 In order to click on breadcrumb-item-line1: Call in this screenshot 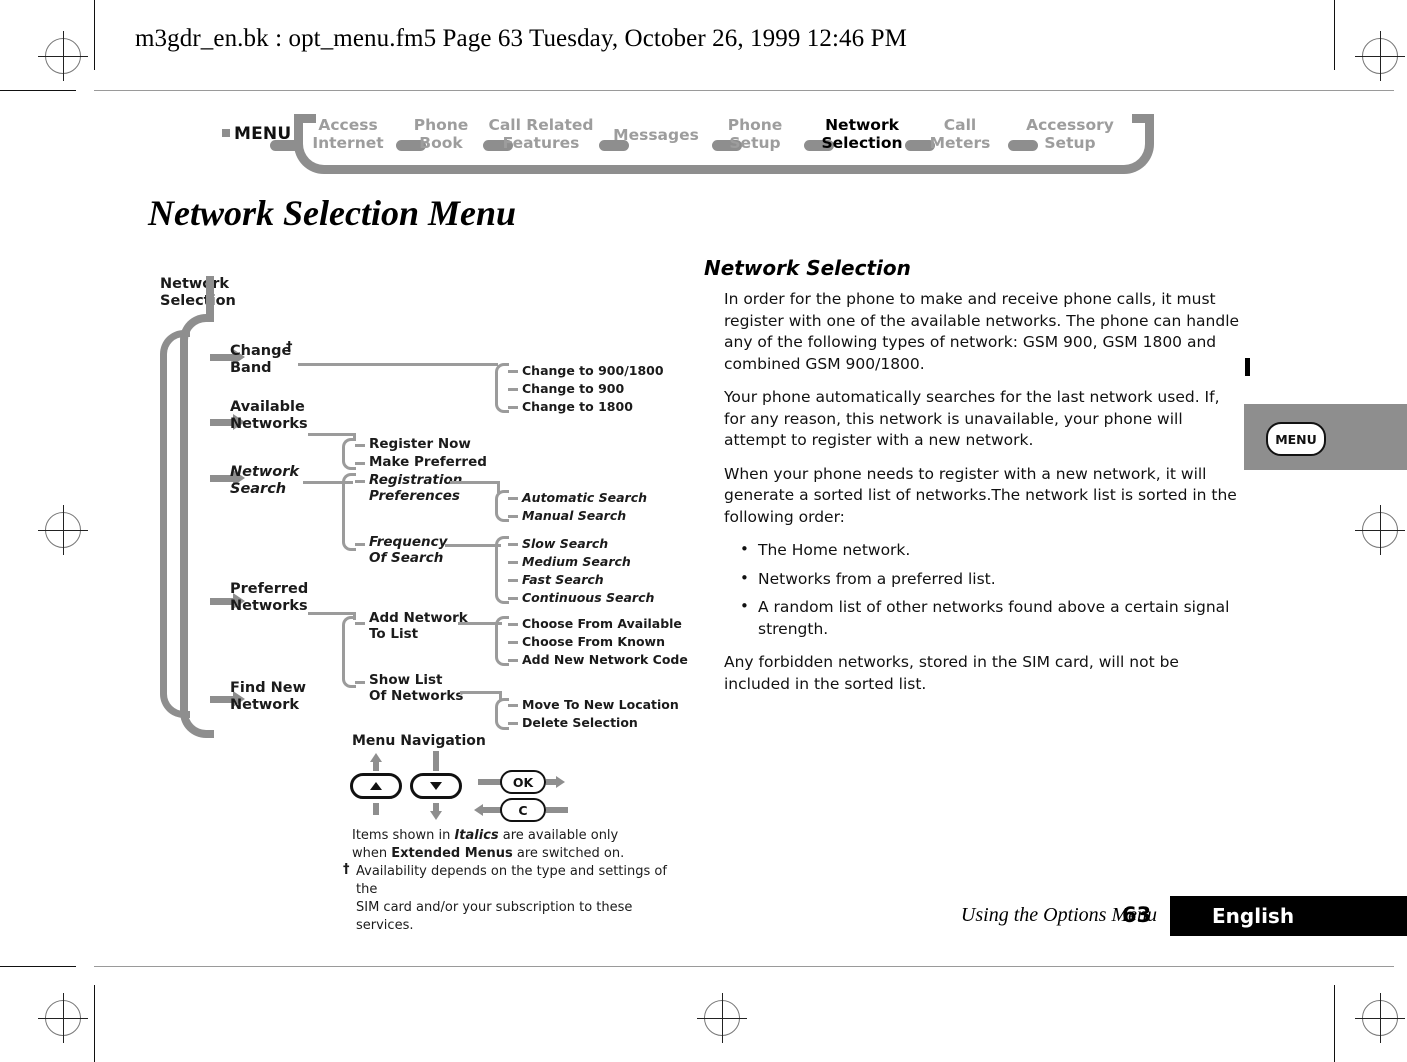, I will do `click(960, 125)`.